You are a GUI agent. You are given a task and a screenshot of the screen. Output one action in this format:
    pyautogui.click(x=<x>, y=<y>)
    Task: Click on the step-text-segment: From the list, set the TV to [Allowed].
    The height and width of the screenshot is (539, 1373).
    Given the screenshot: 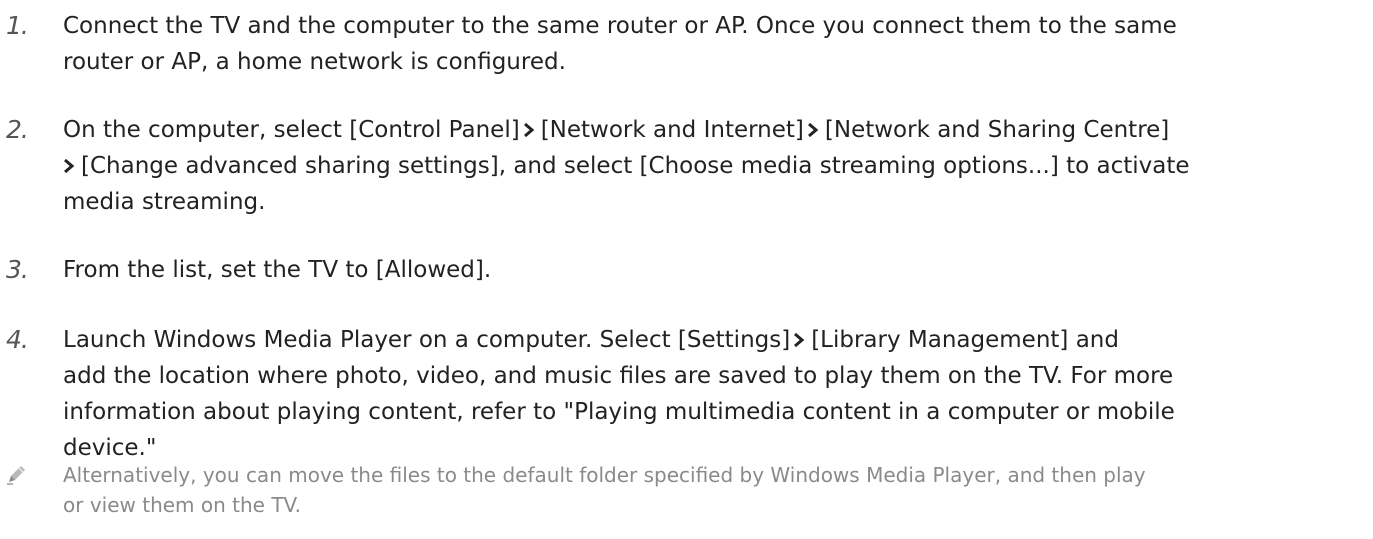 What is the action you would take?
    pyautogui.click(x=277, y=270)
    